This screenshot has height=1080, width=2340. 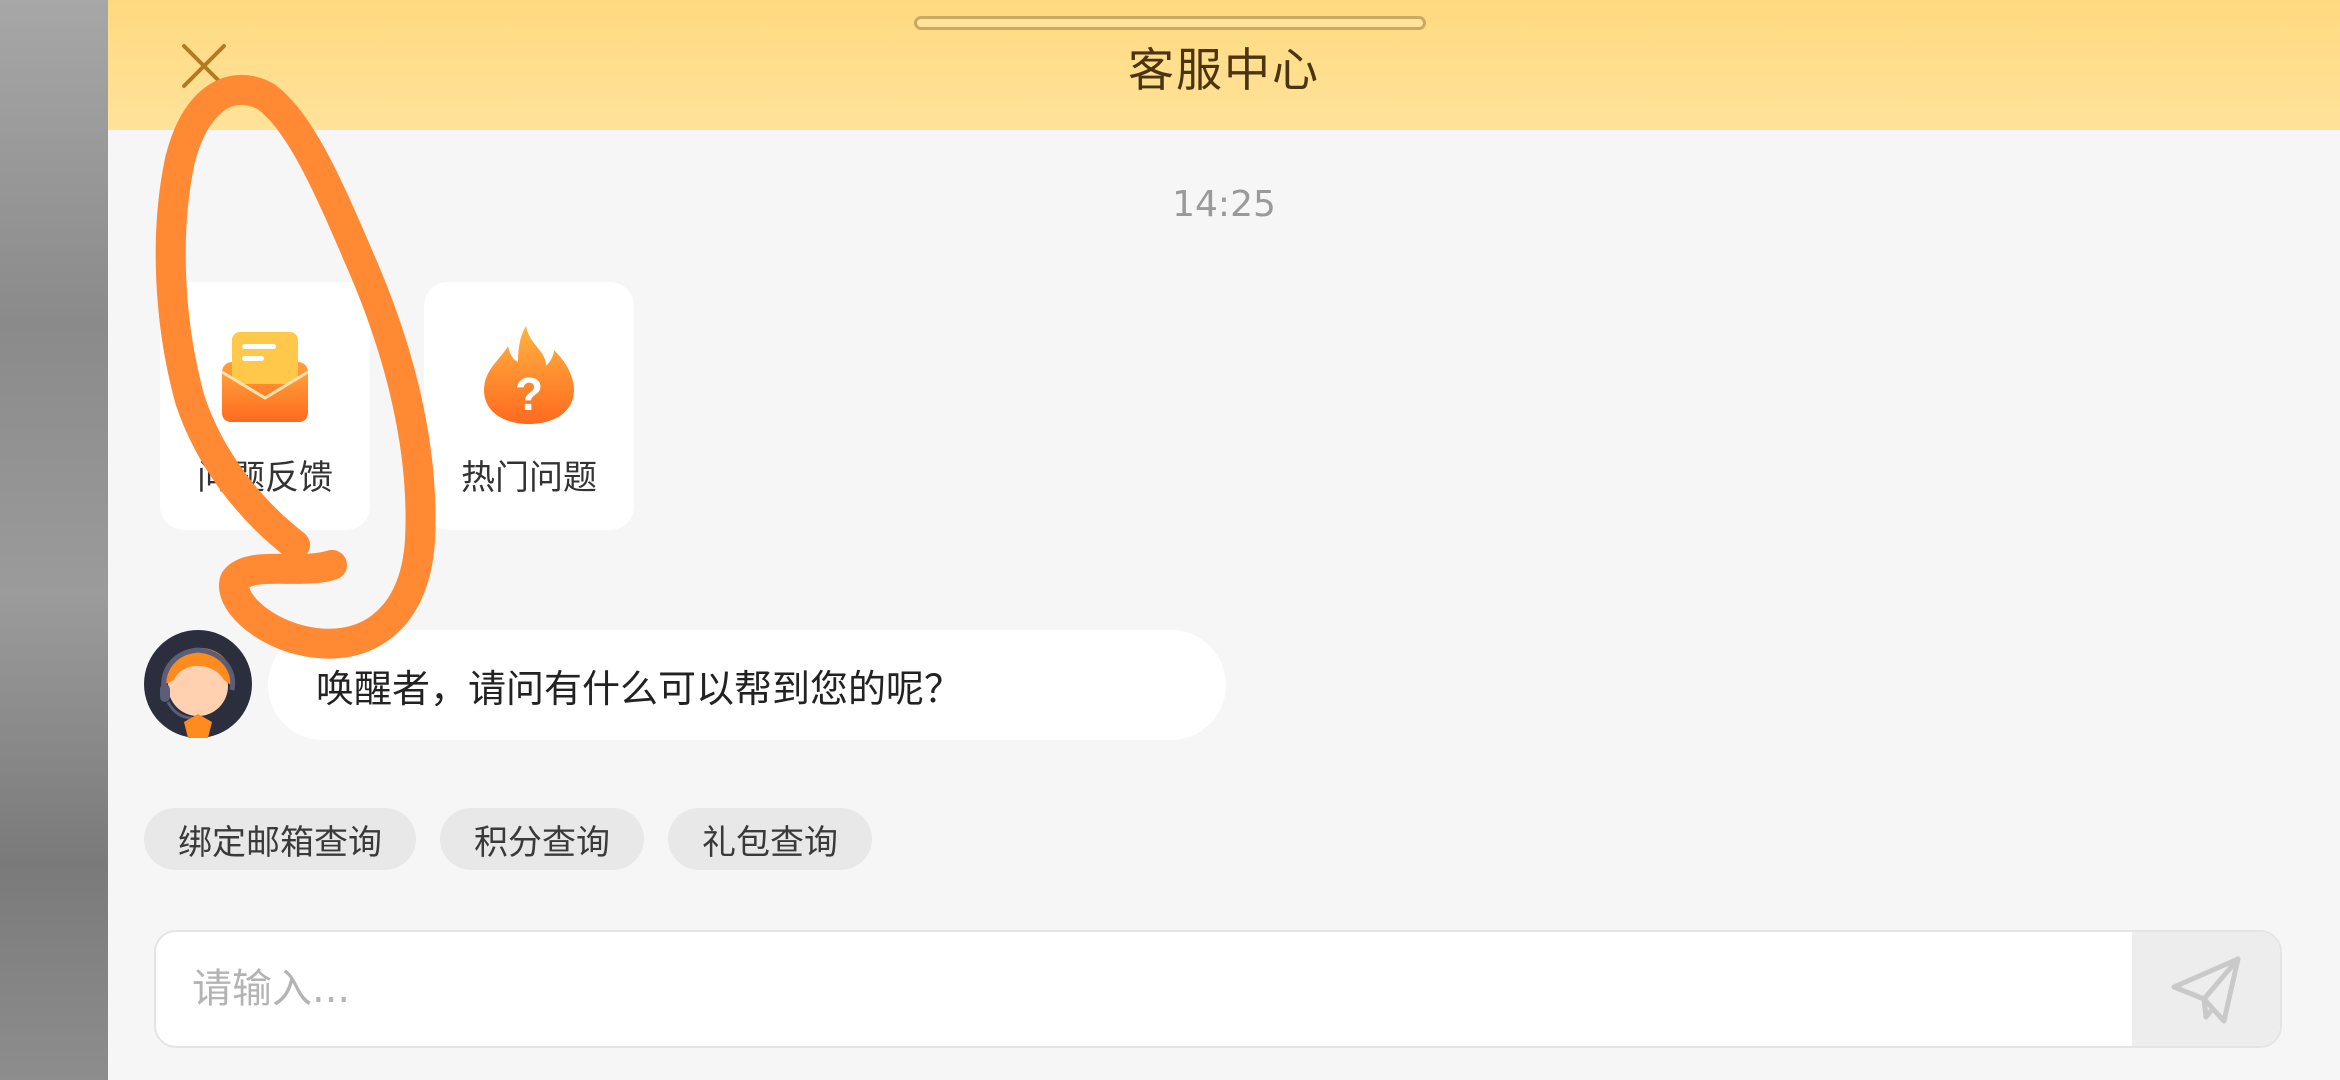 I want to click on send-button, so click(x=2206, y=989).